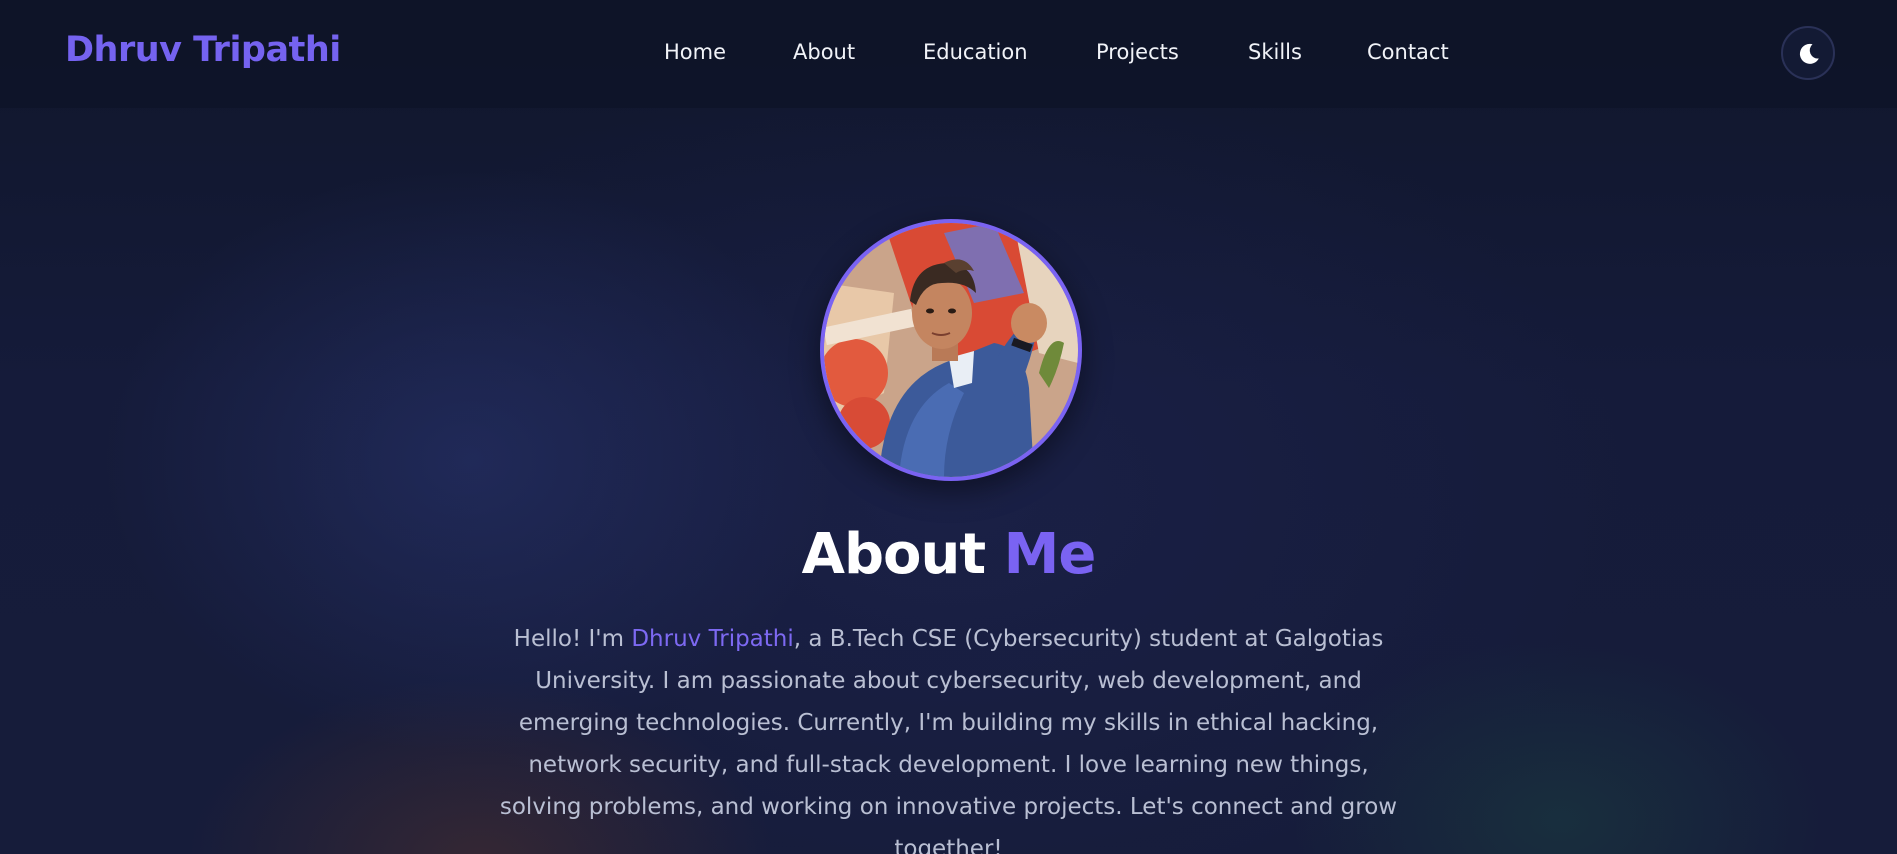 The width and height of the screenshot is (1897, 854). I want to click on theme-toggle-button, so click(1808, 53).